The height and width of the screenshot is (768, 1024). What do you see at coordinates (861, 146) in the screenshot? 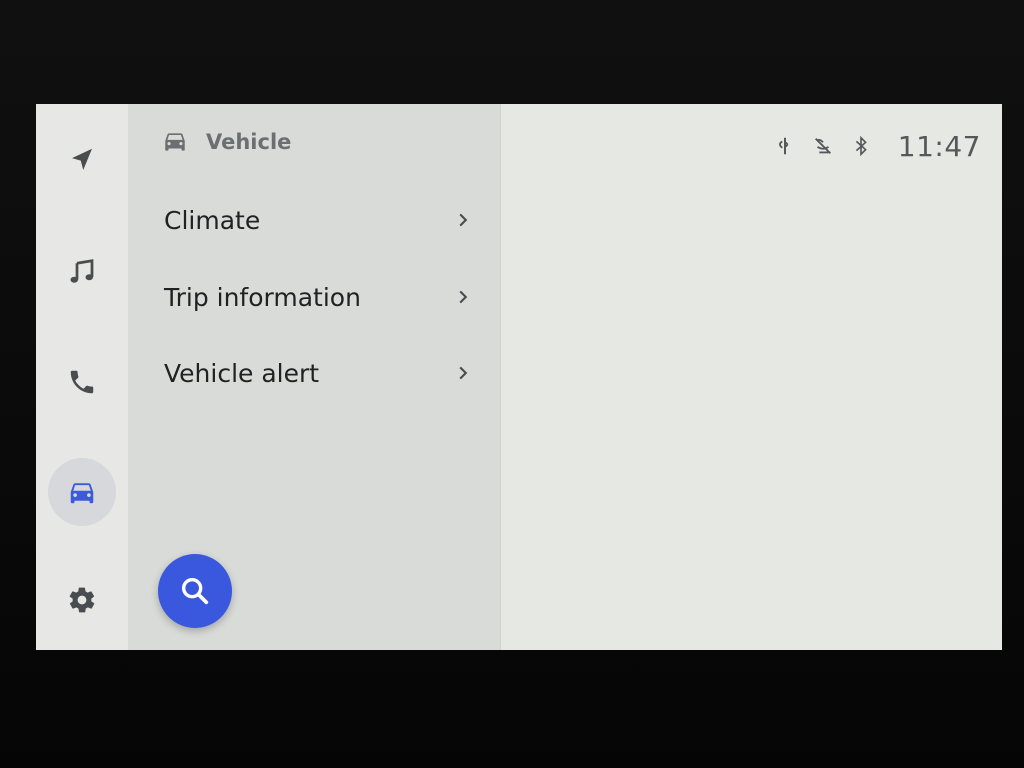
I see `bluetooth-icon` at bounding box center [861, 146].